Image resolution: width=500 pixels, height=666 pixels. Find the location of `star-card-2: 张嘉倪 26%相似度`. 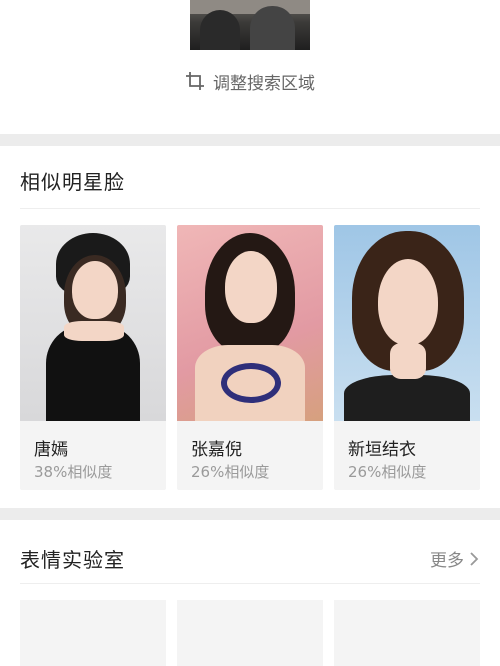

star-card-2: 张嘉倪 26%相似度 is located at coordinates (250, 357).